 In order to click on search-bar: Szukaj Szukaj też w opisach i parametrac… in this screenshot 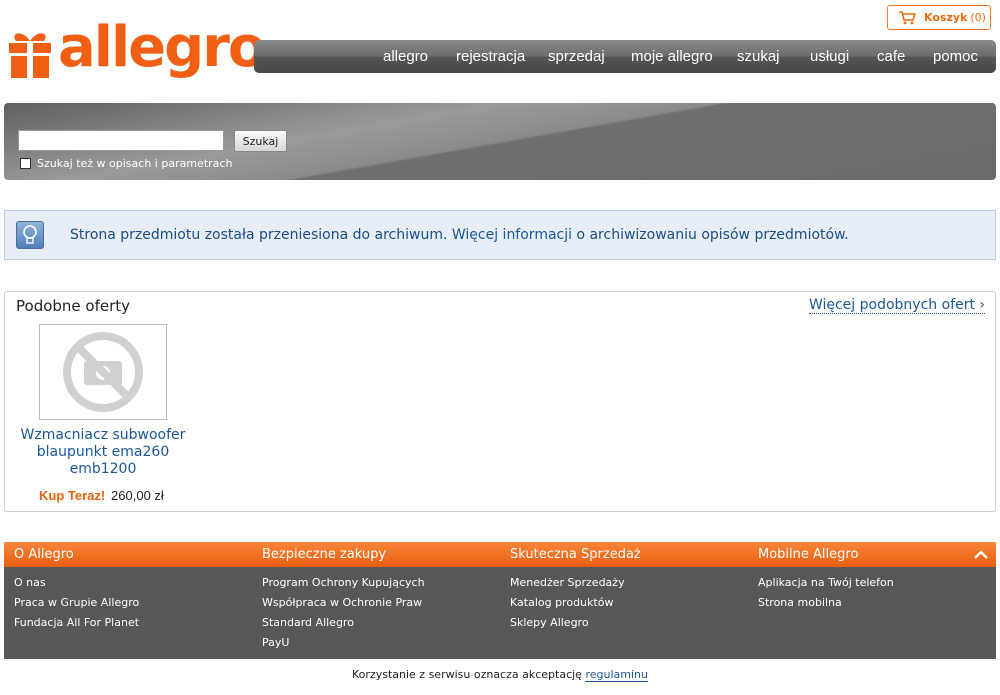, I will do `click(500, 141)`.